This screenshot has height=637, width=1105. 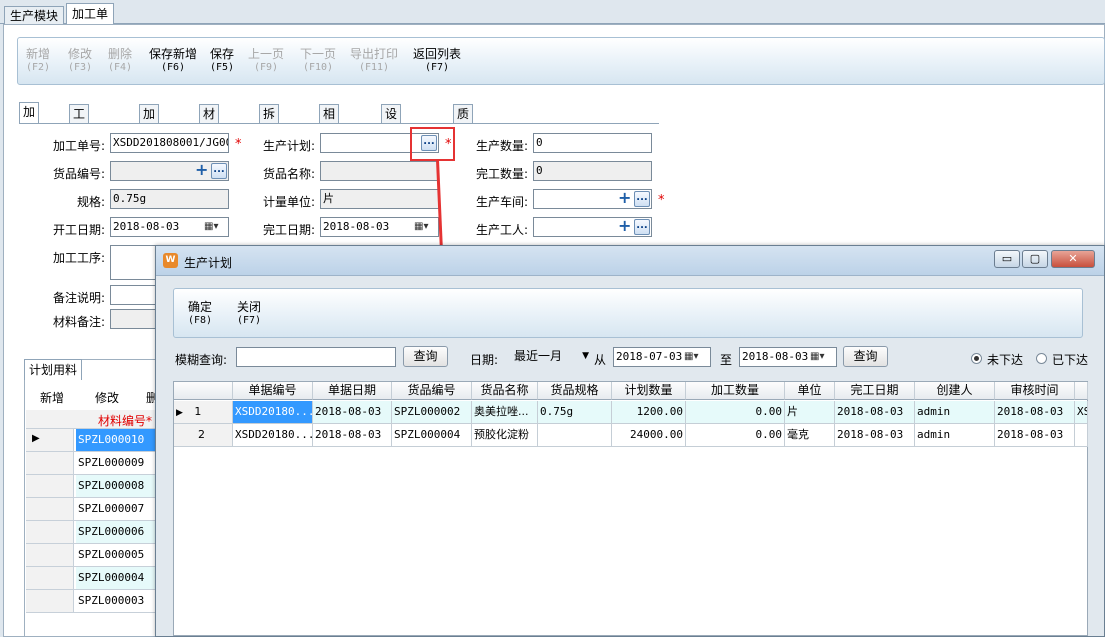 I want to click on done-qty-field: 0, so click(x=592, y=171).